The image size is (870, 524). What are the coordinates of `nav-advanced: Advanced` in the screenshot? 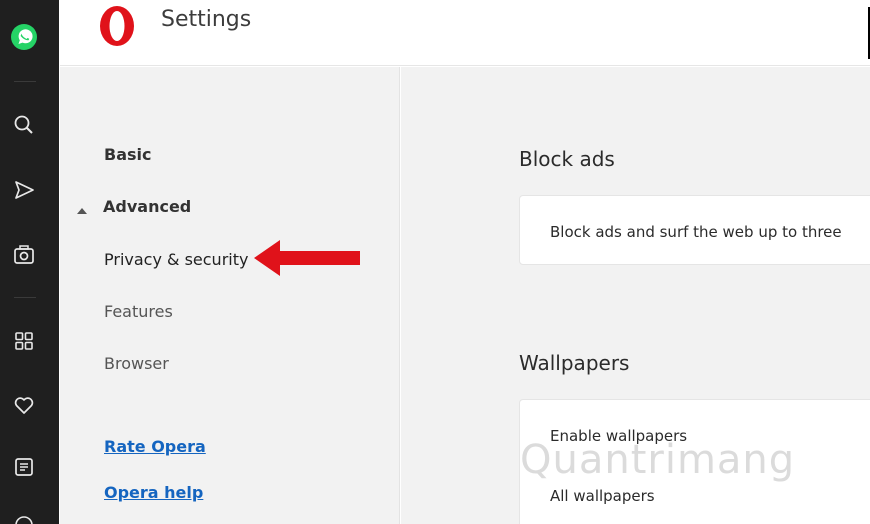 It's located at (147, 206).